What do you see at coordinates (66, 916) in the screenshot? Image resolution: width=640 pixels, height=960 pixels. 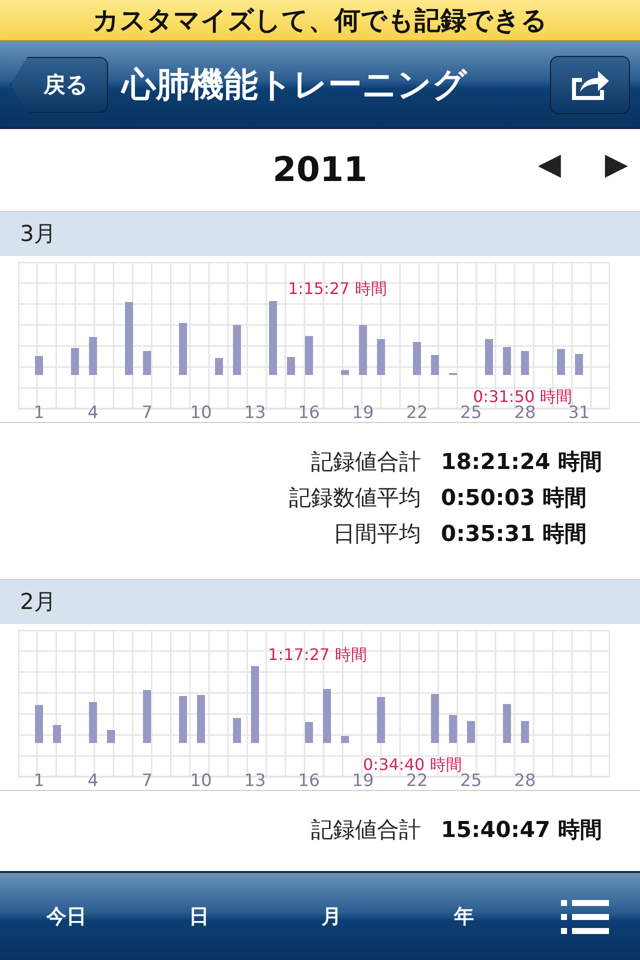 I see `tab: 今日` at bounding box center [66, 916].